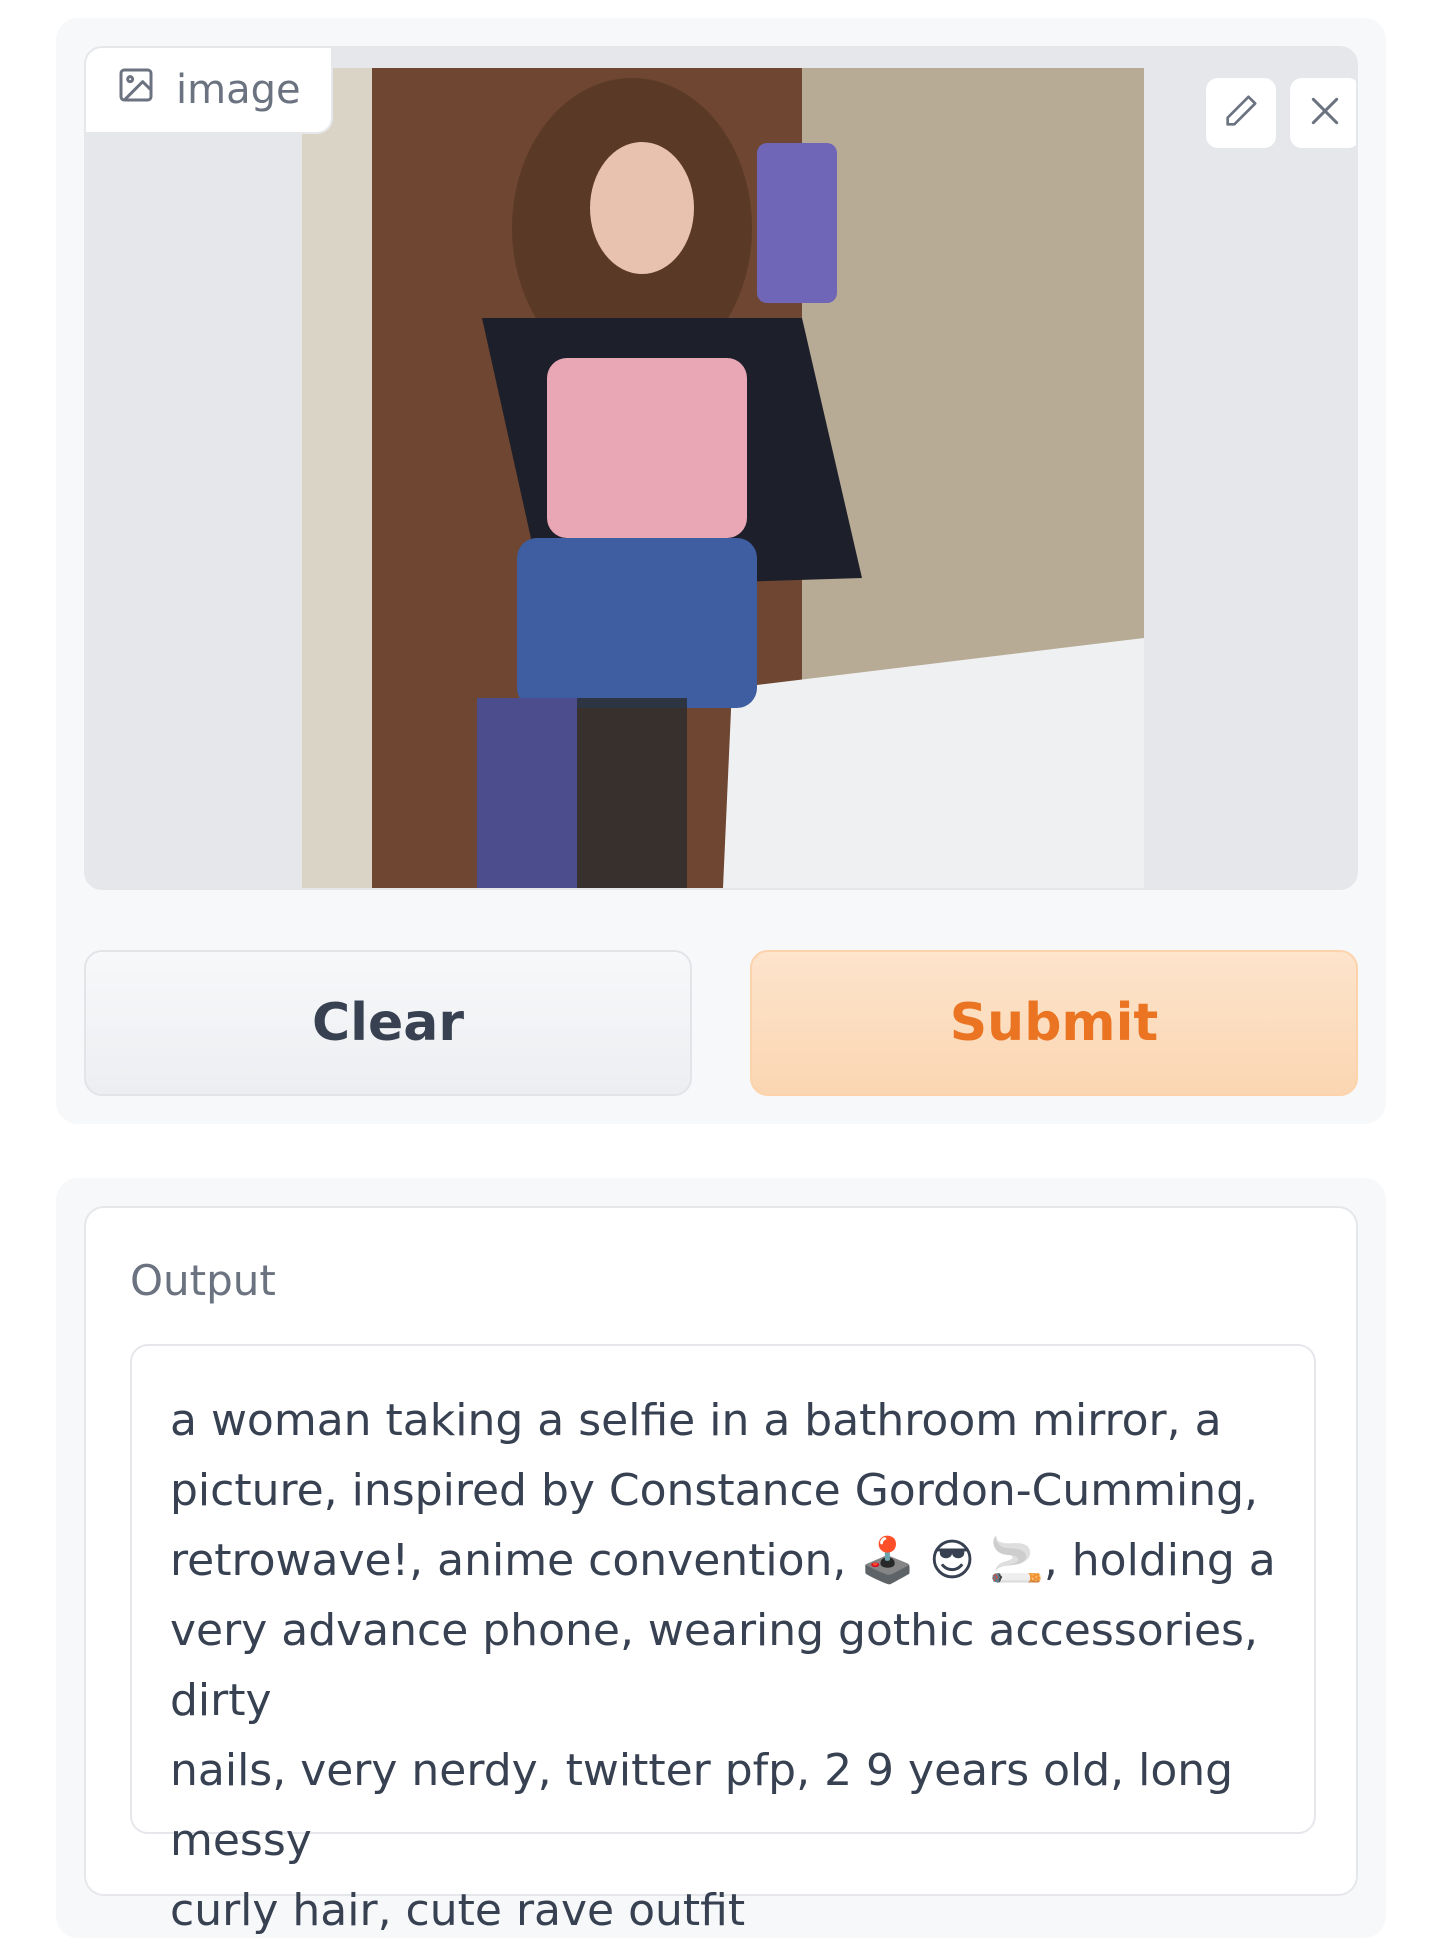  Describe the element at coordinates (203, 1280) in the screenshot. I see `output-label: Output` at that location.